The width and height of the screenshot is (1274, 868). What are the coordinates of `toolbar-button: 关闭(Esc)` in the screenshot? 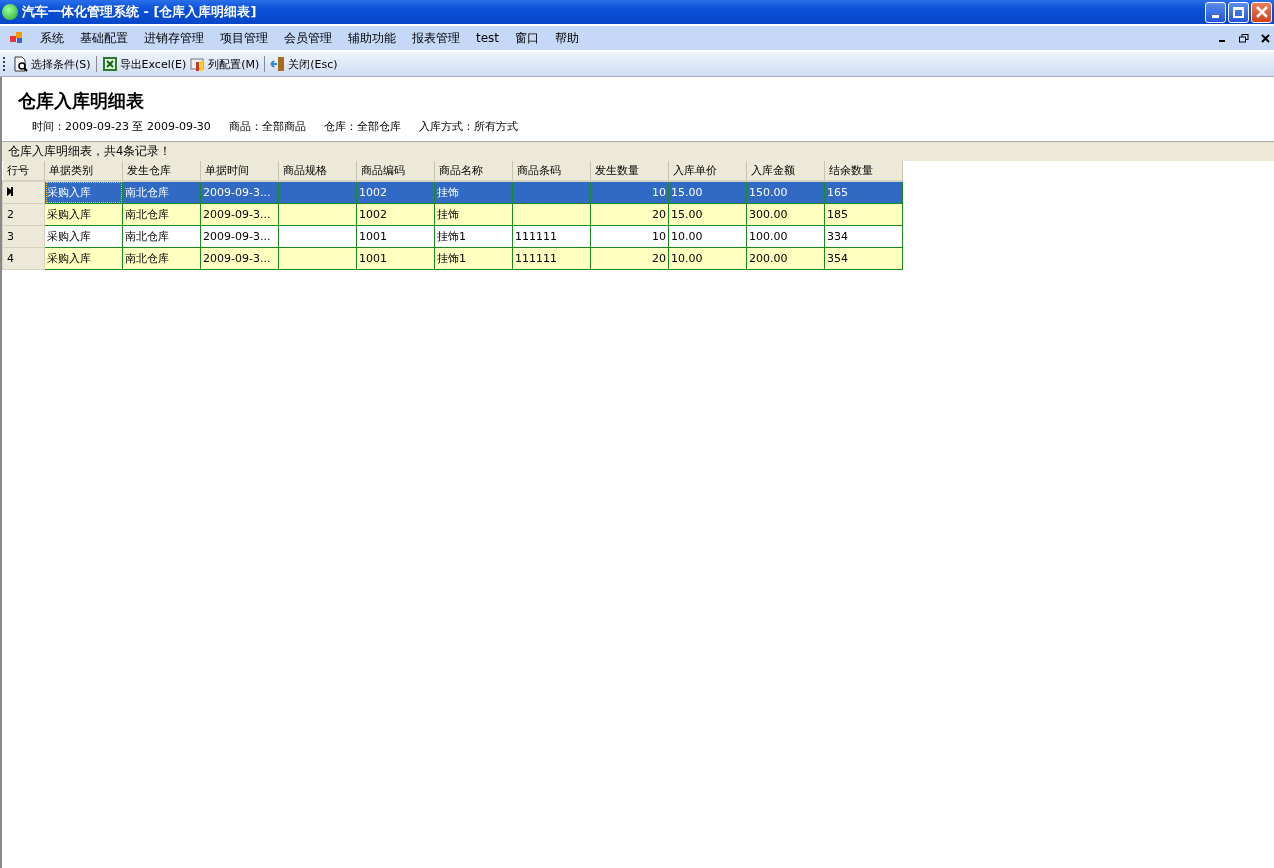 It's located at (304, 64).